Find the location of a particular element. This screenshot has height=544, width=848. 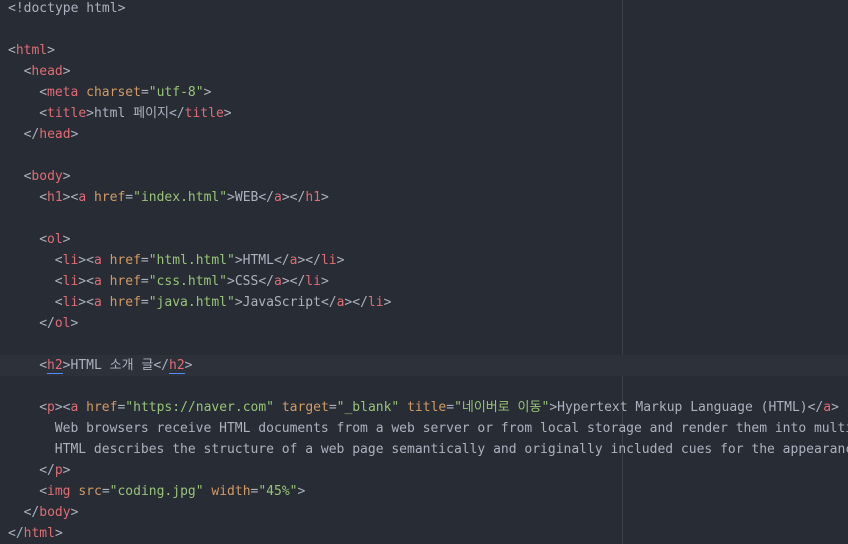

attribute-value: "html.html" is located at coordinates (191, 260).